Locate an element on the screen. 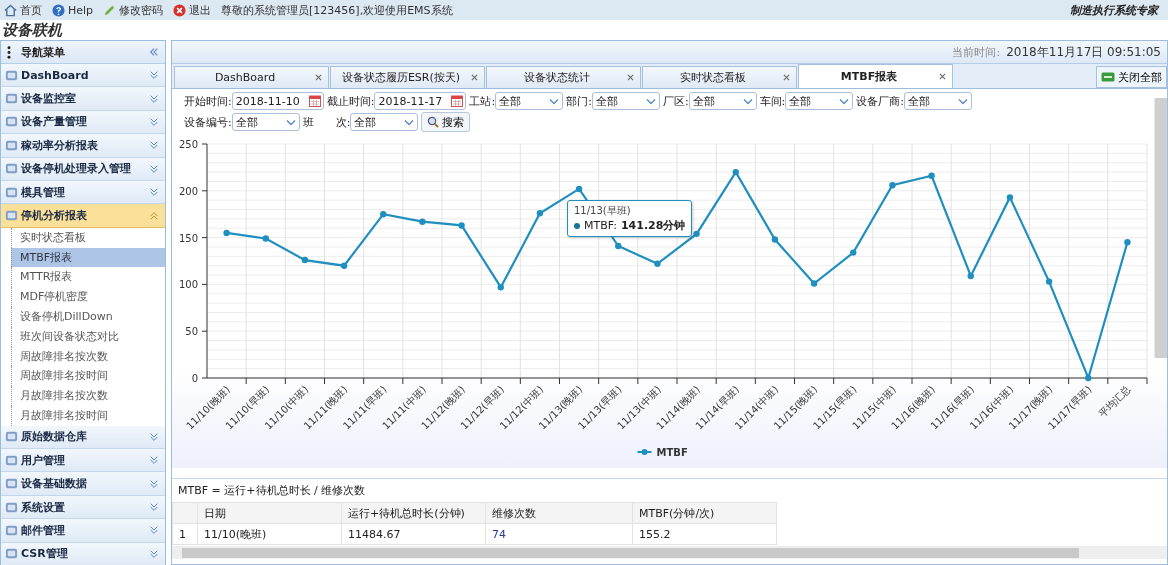 The width and height of the screenshot is (1168, 565). pencil-icon is located at coordinates (110, 10).